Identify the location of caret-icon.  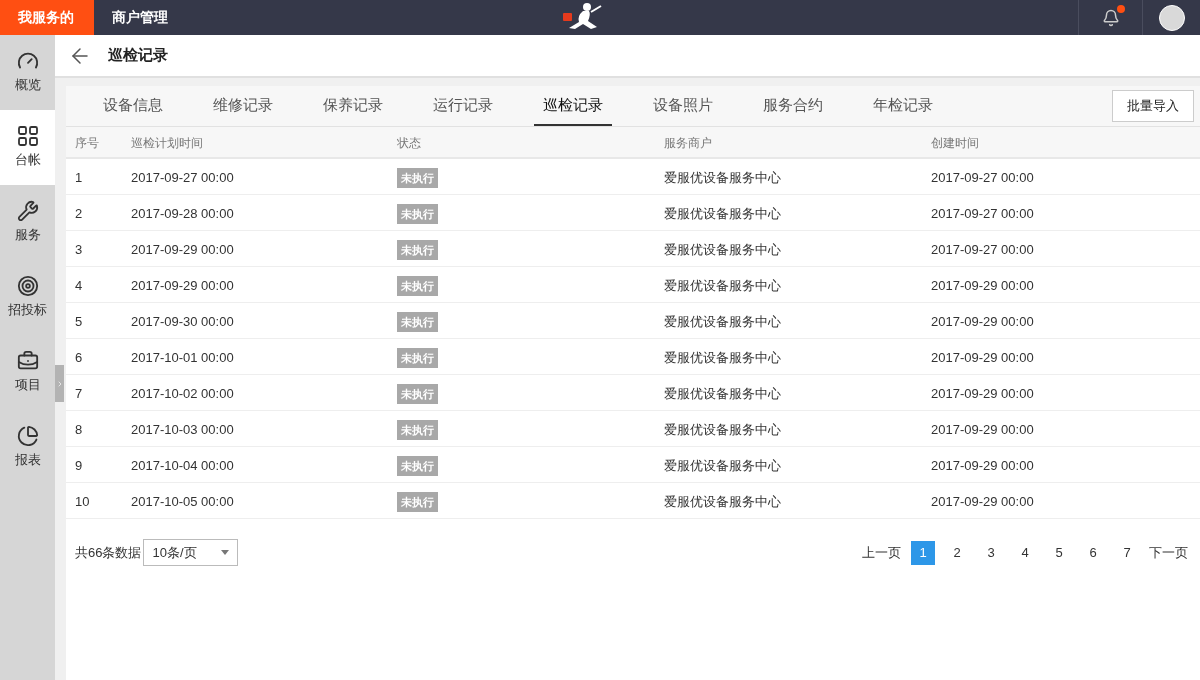
(225, 552).